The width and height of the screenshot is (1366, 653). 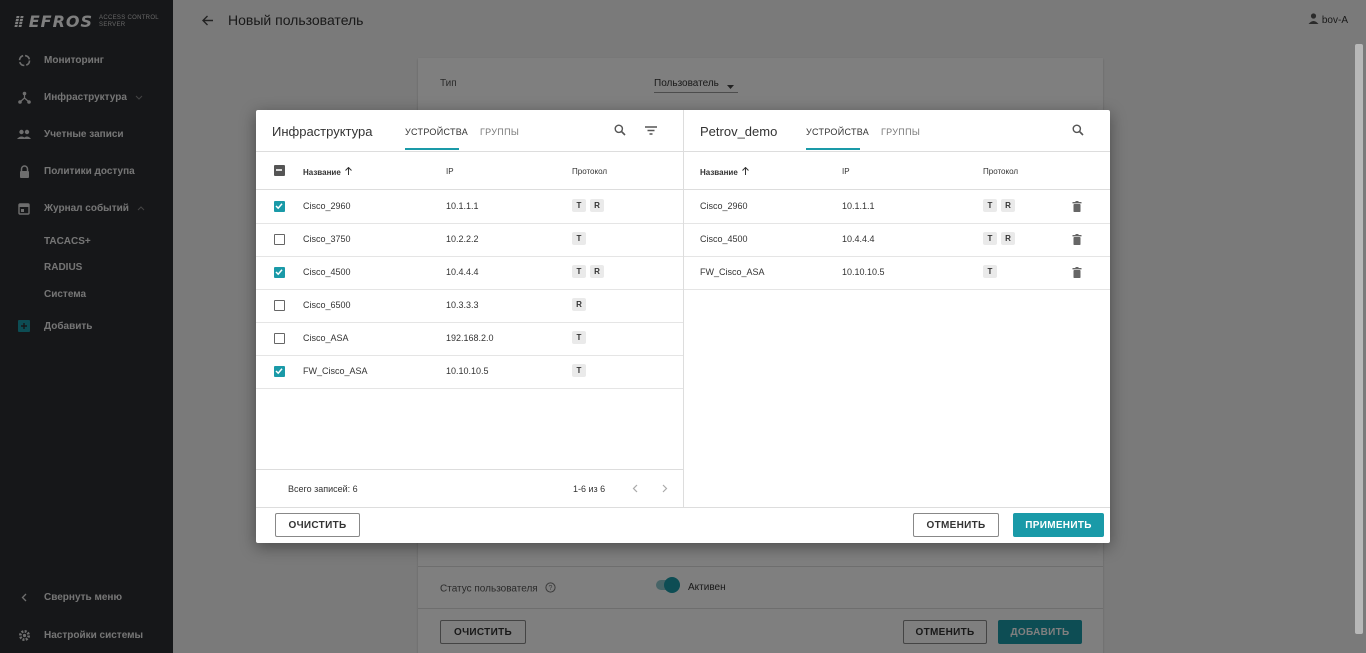 What do you see at coordinates (462, 305) in the screenshot?
I see `device-ip: 10.3.3.3` at bounding box center [462, 305].